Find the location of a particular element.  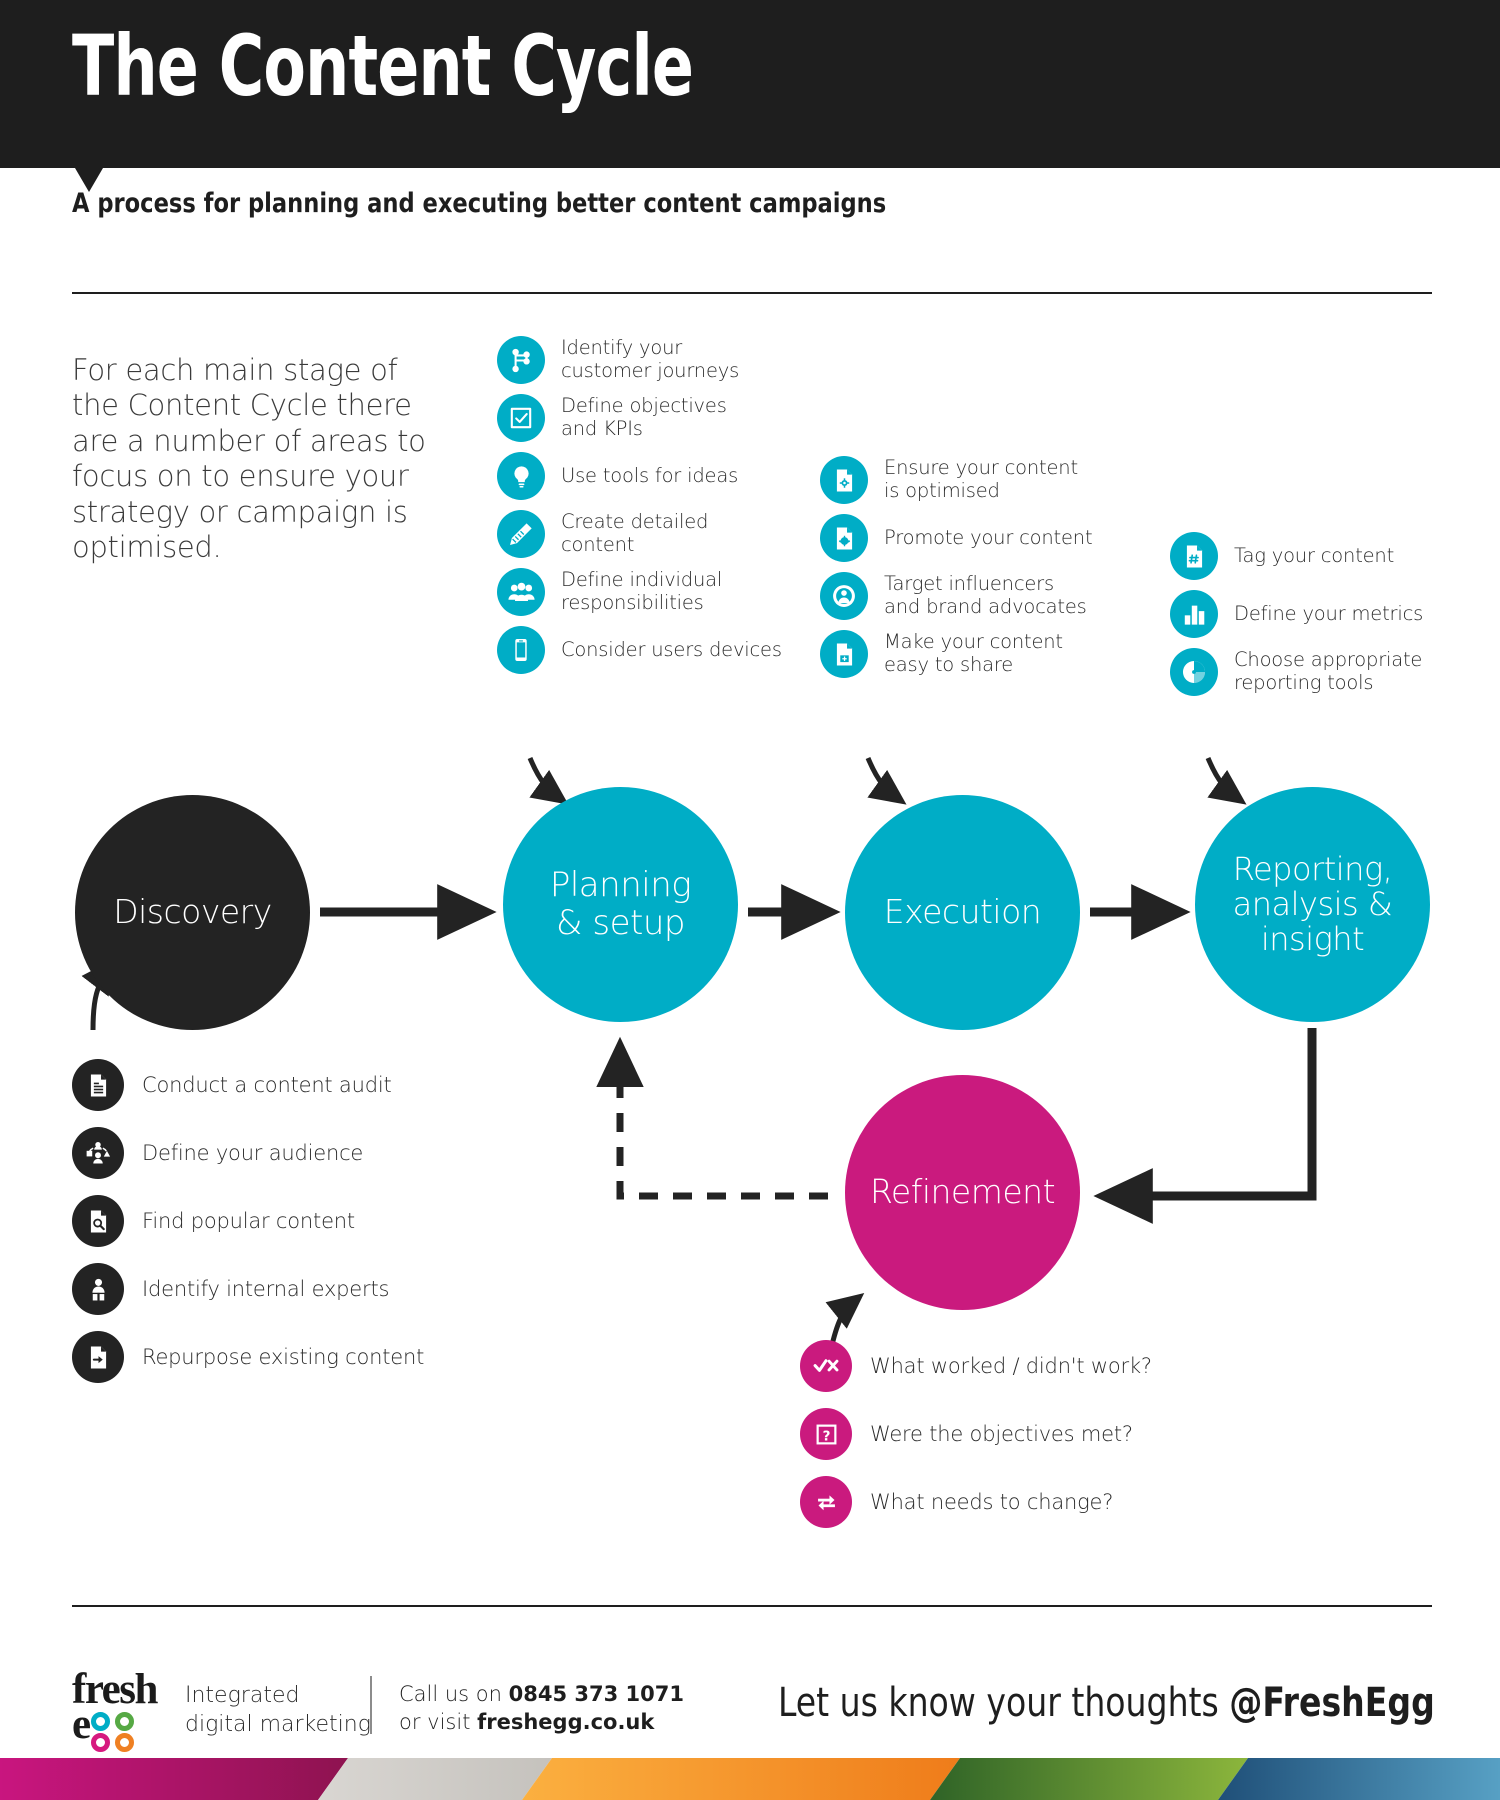

stage-circle-planning: Planning & setup is located at coordinates (620, 904).